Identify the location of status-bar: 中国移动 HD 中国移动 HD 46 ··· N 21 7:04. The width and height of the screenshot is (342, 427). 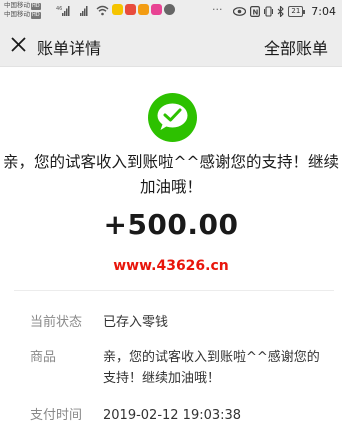
(171, 11).